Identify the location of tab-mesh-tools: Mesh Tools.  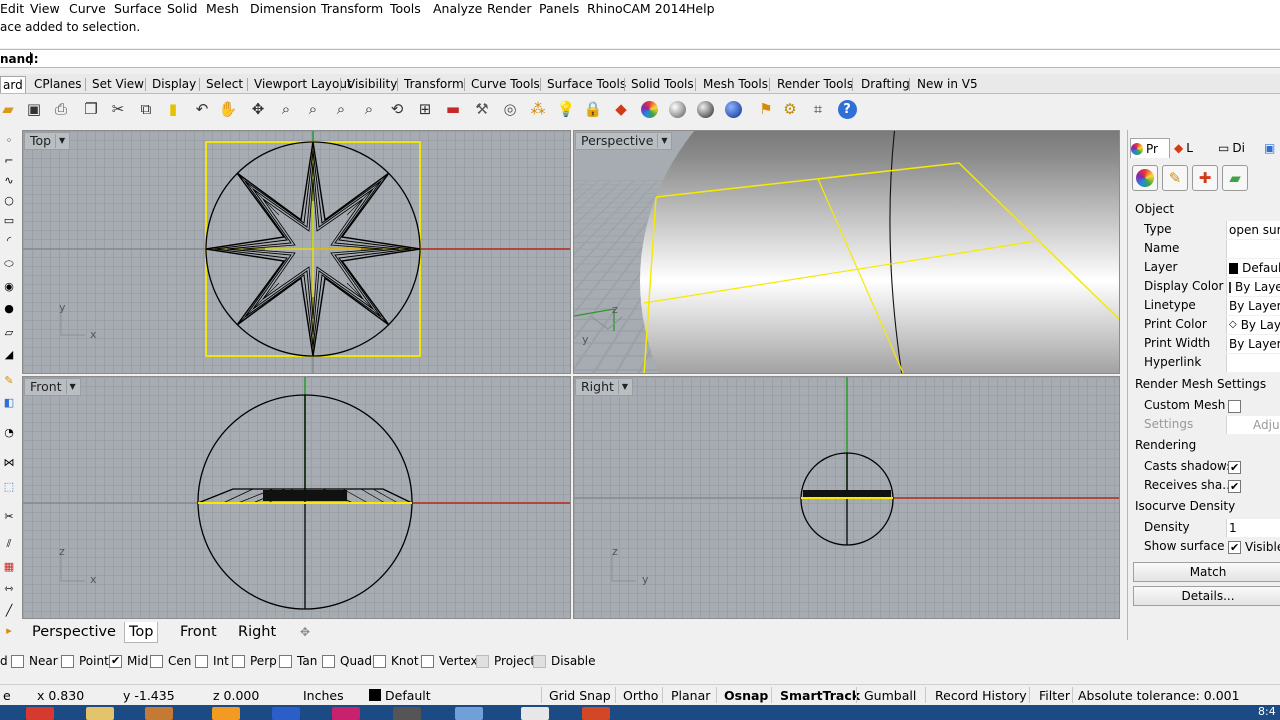
(735, 84).